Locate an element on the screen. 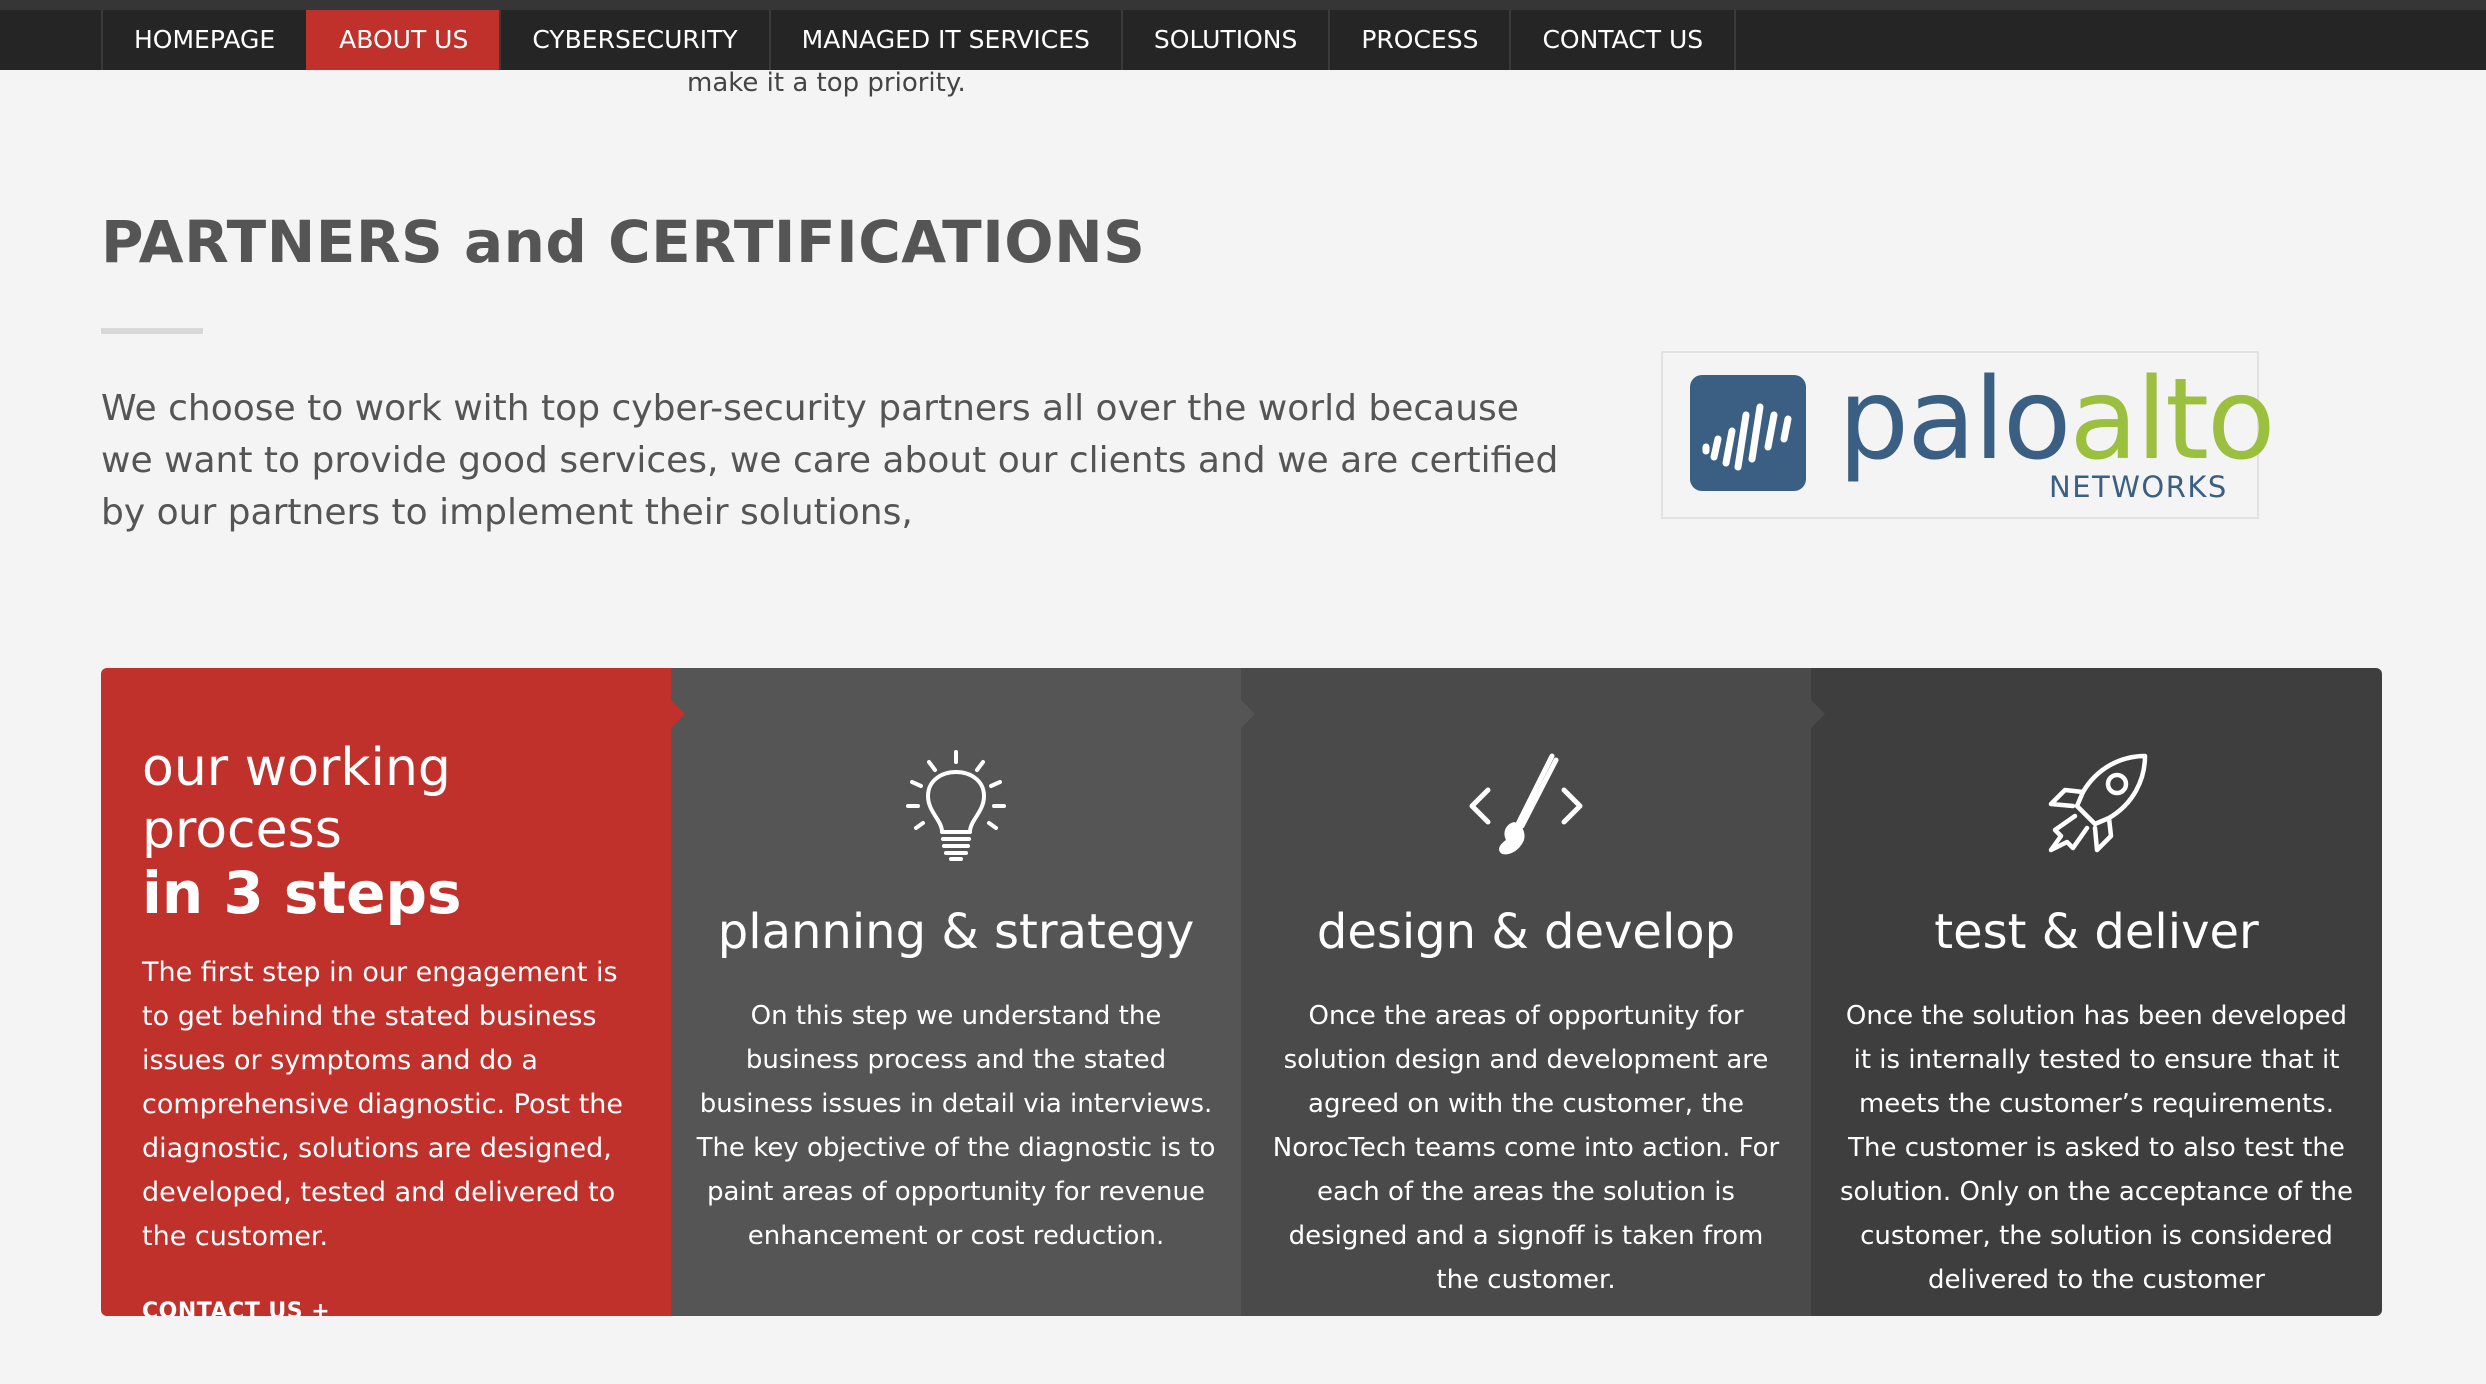  nav-item-process: PROCESS is located at coordinates (1418, 40).